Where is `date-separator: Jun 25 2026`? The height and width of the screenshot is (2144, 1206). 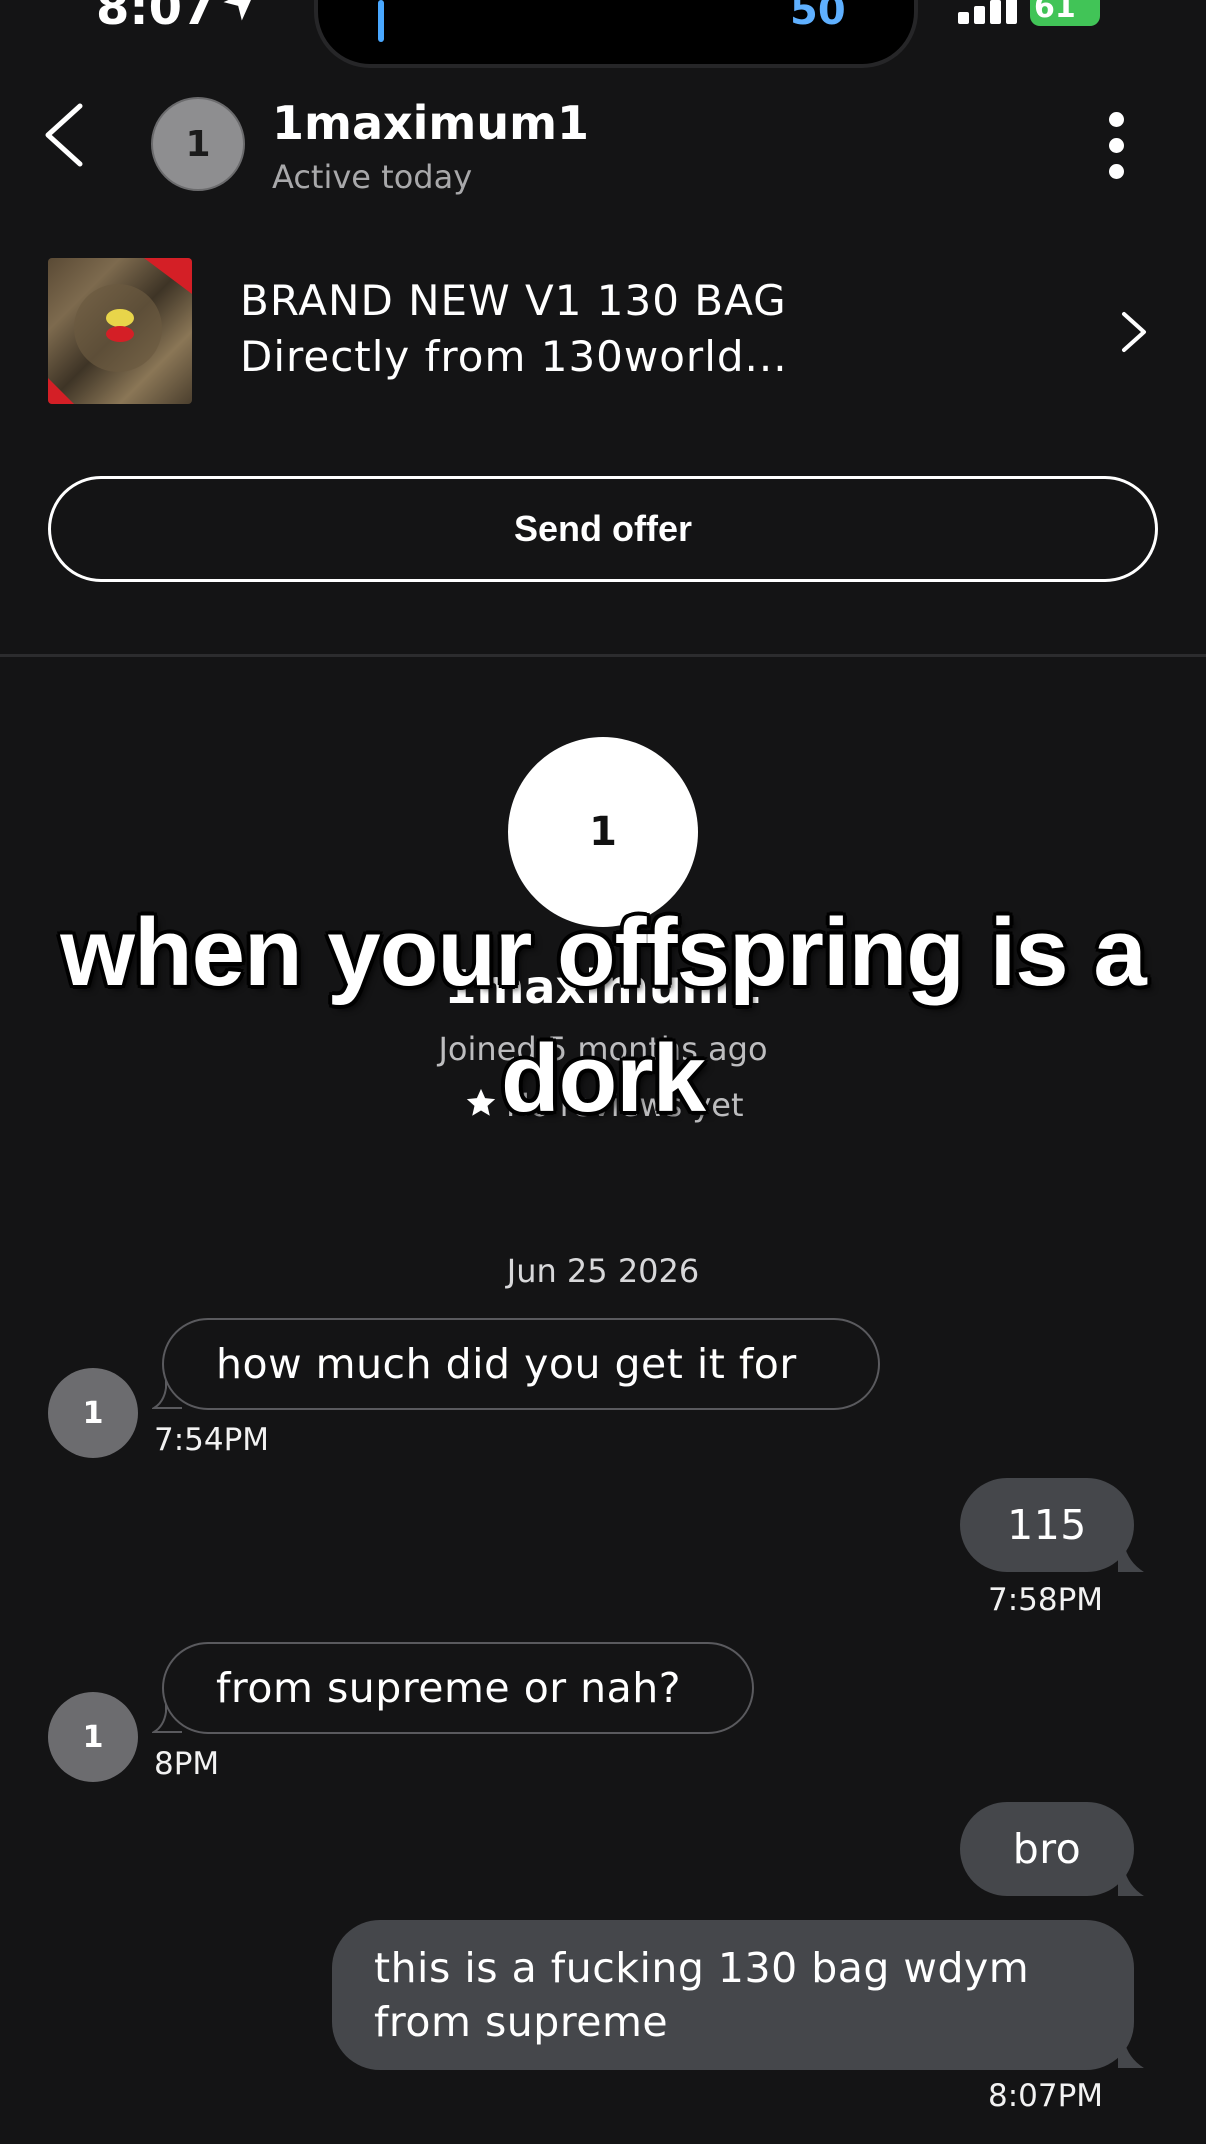 date-separator: Jun 25 2026 is located at coordinates (603, 1271).